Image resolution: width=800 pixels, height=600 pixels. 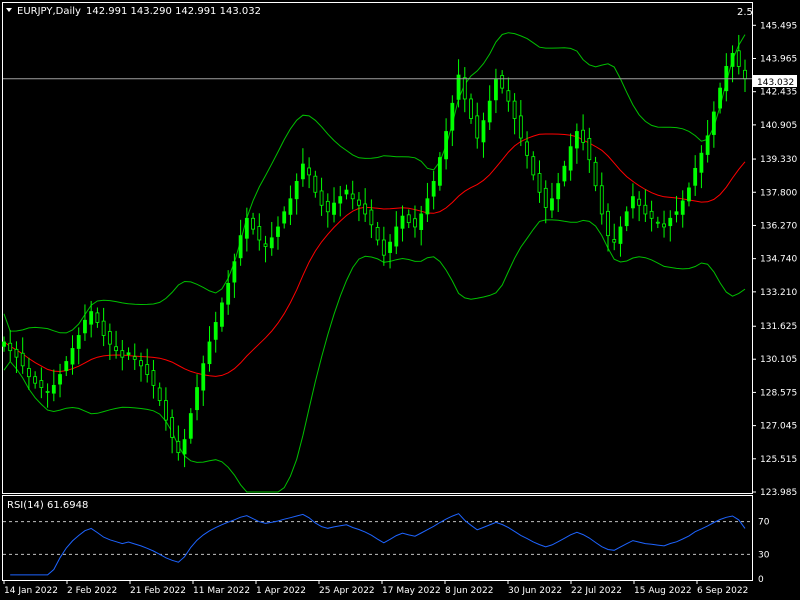 What do you see at coordinates (778, 226) in the screenshot?
I see `price-tick-label: 136.270` at bounding box center [778, 226].